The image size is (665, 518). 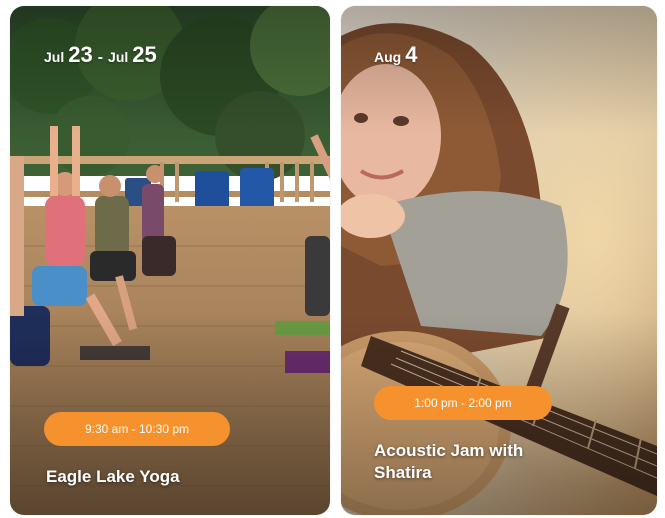 I want to click on event-date: Aug 4, so click(x=395, y=55).